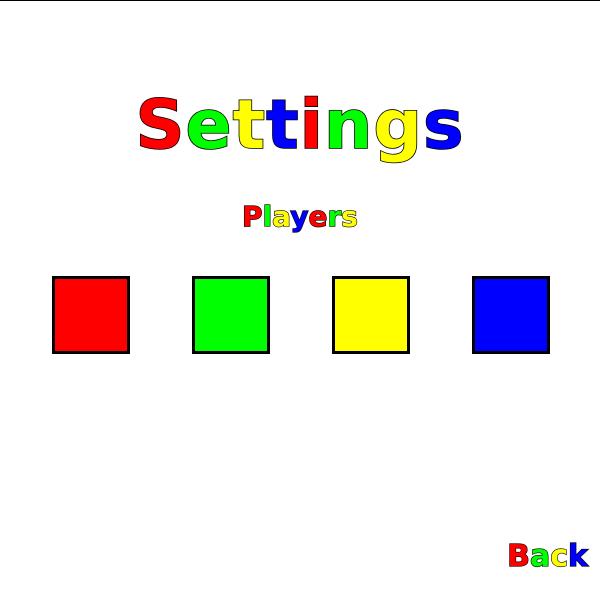  Describe the element at coordinates (281, 216) in the screenshot. I see `section-letter: a` at that location.